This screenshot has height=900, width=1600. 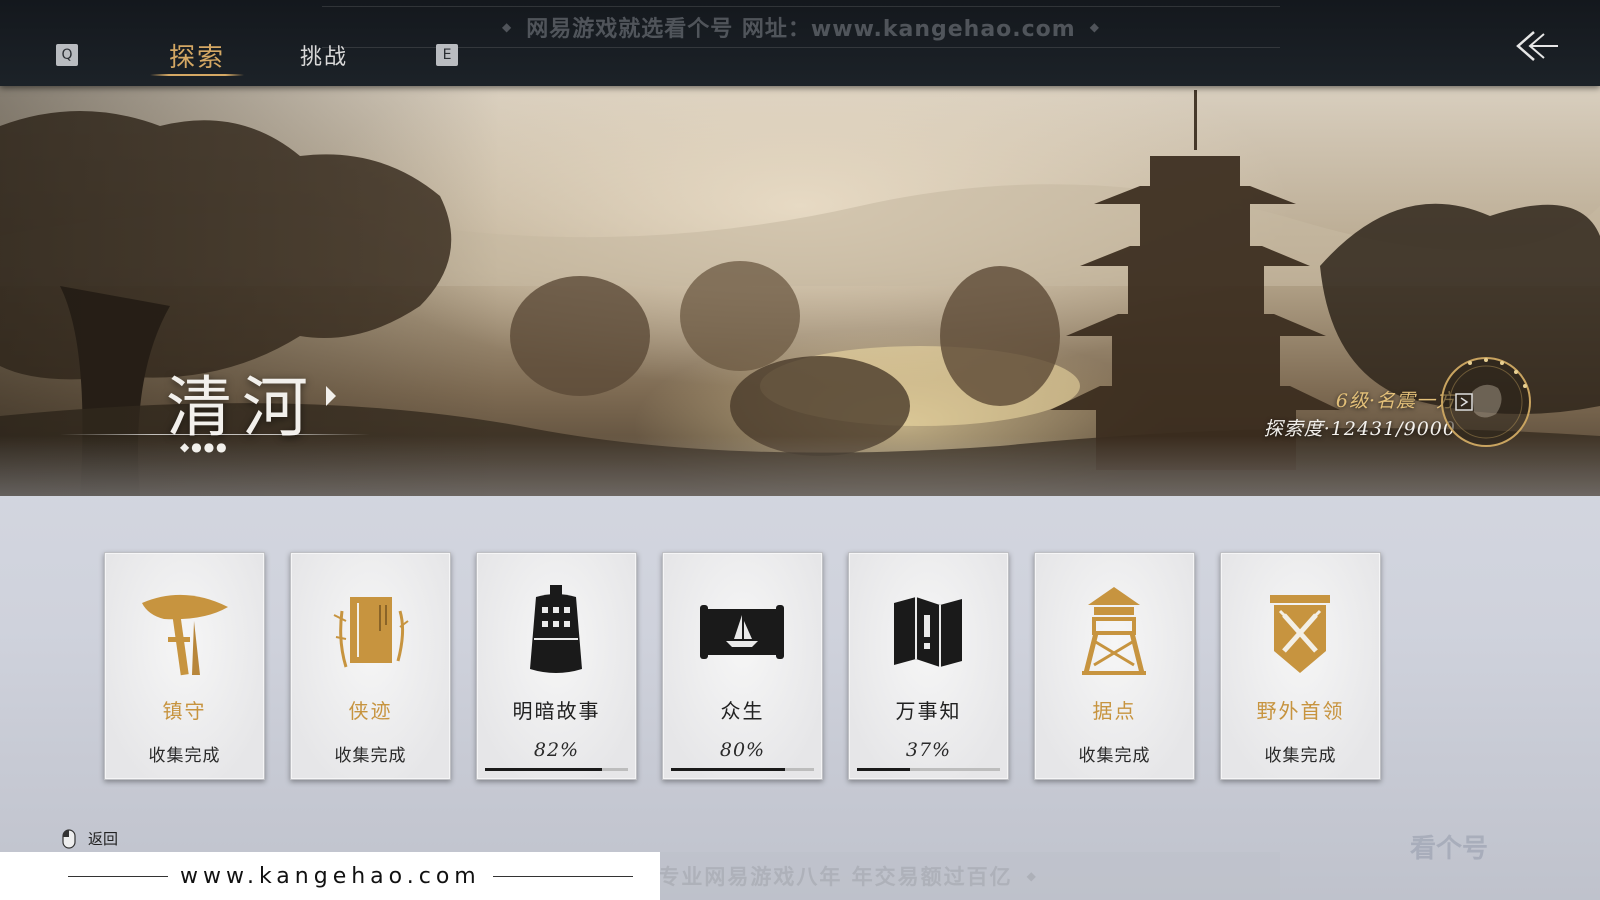 I want to click on folded-map-icon, so click(x=928, y=632).